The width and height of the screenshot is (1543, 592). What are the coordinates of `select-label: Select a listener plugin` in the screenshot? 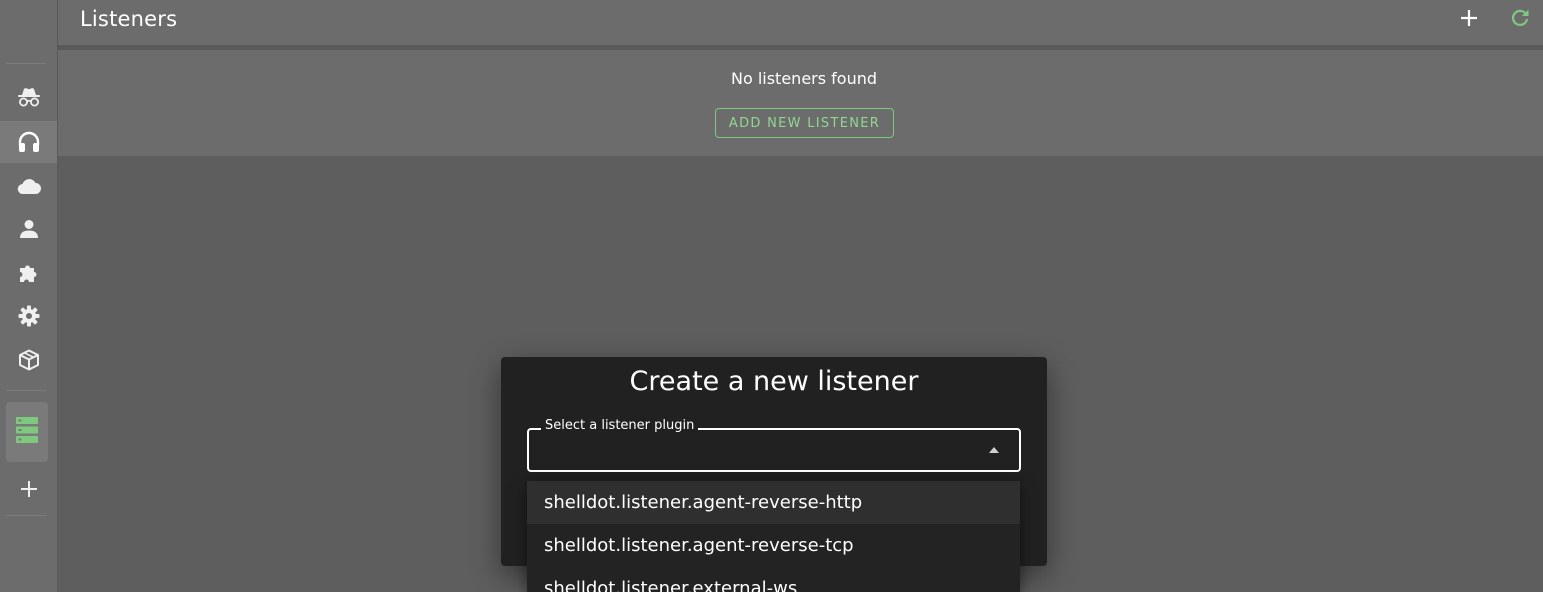 It's located at (620, 425).